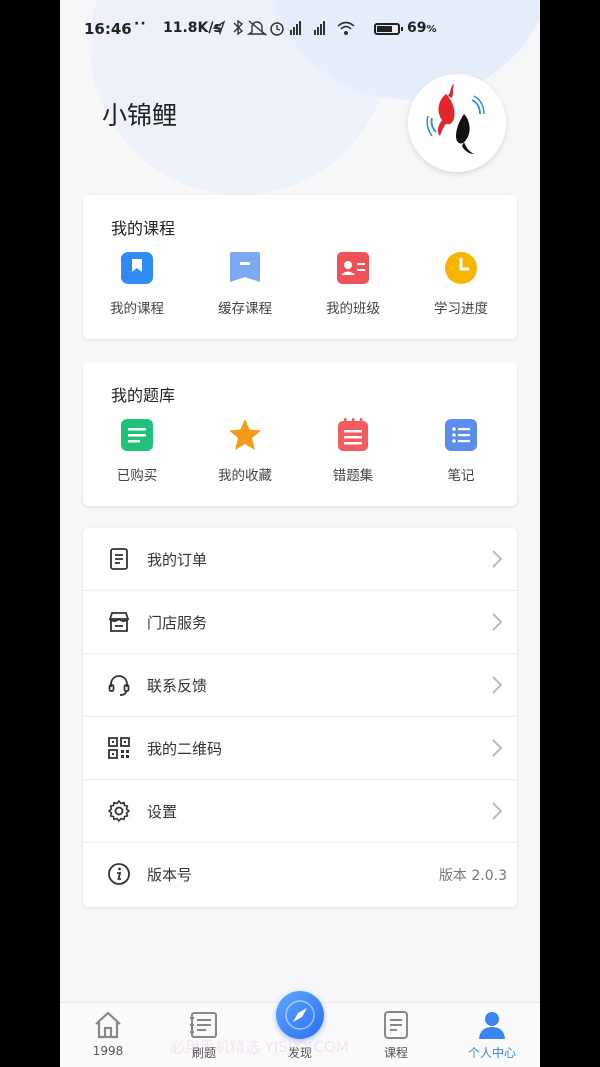  I want to click on tab-label: 1998, so click(108, 1051).